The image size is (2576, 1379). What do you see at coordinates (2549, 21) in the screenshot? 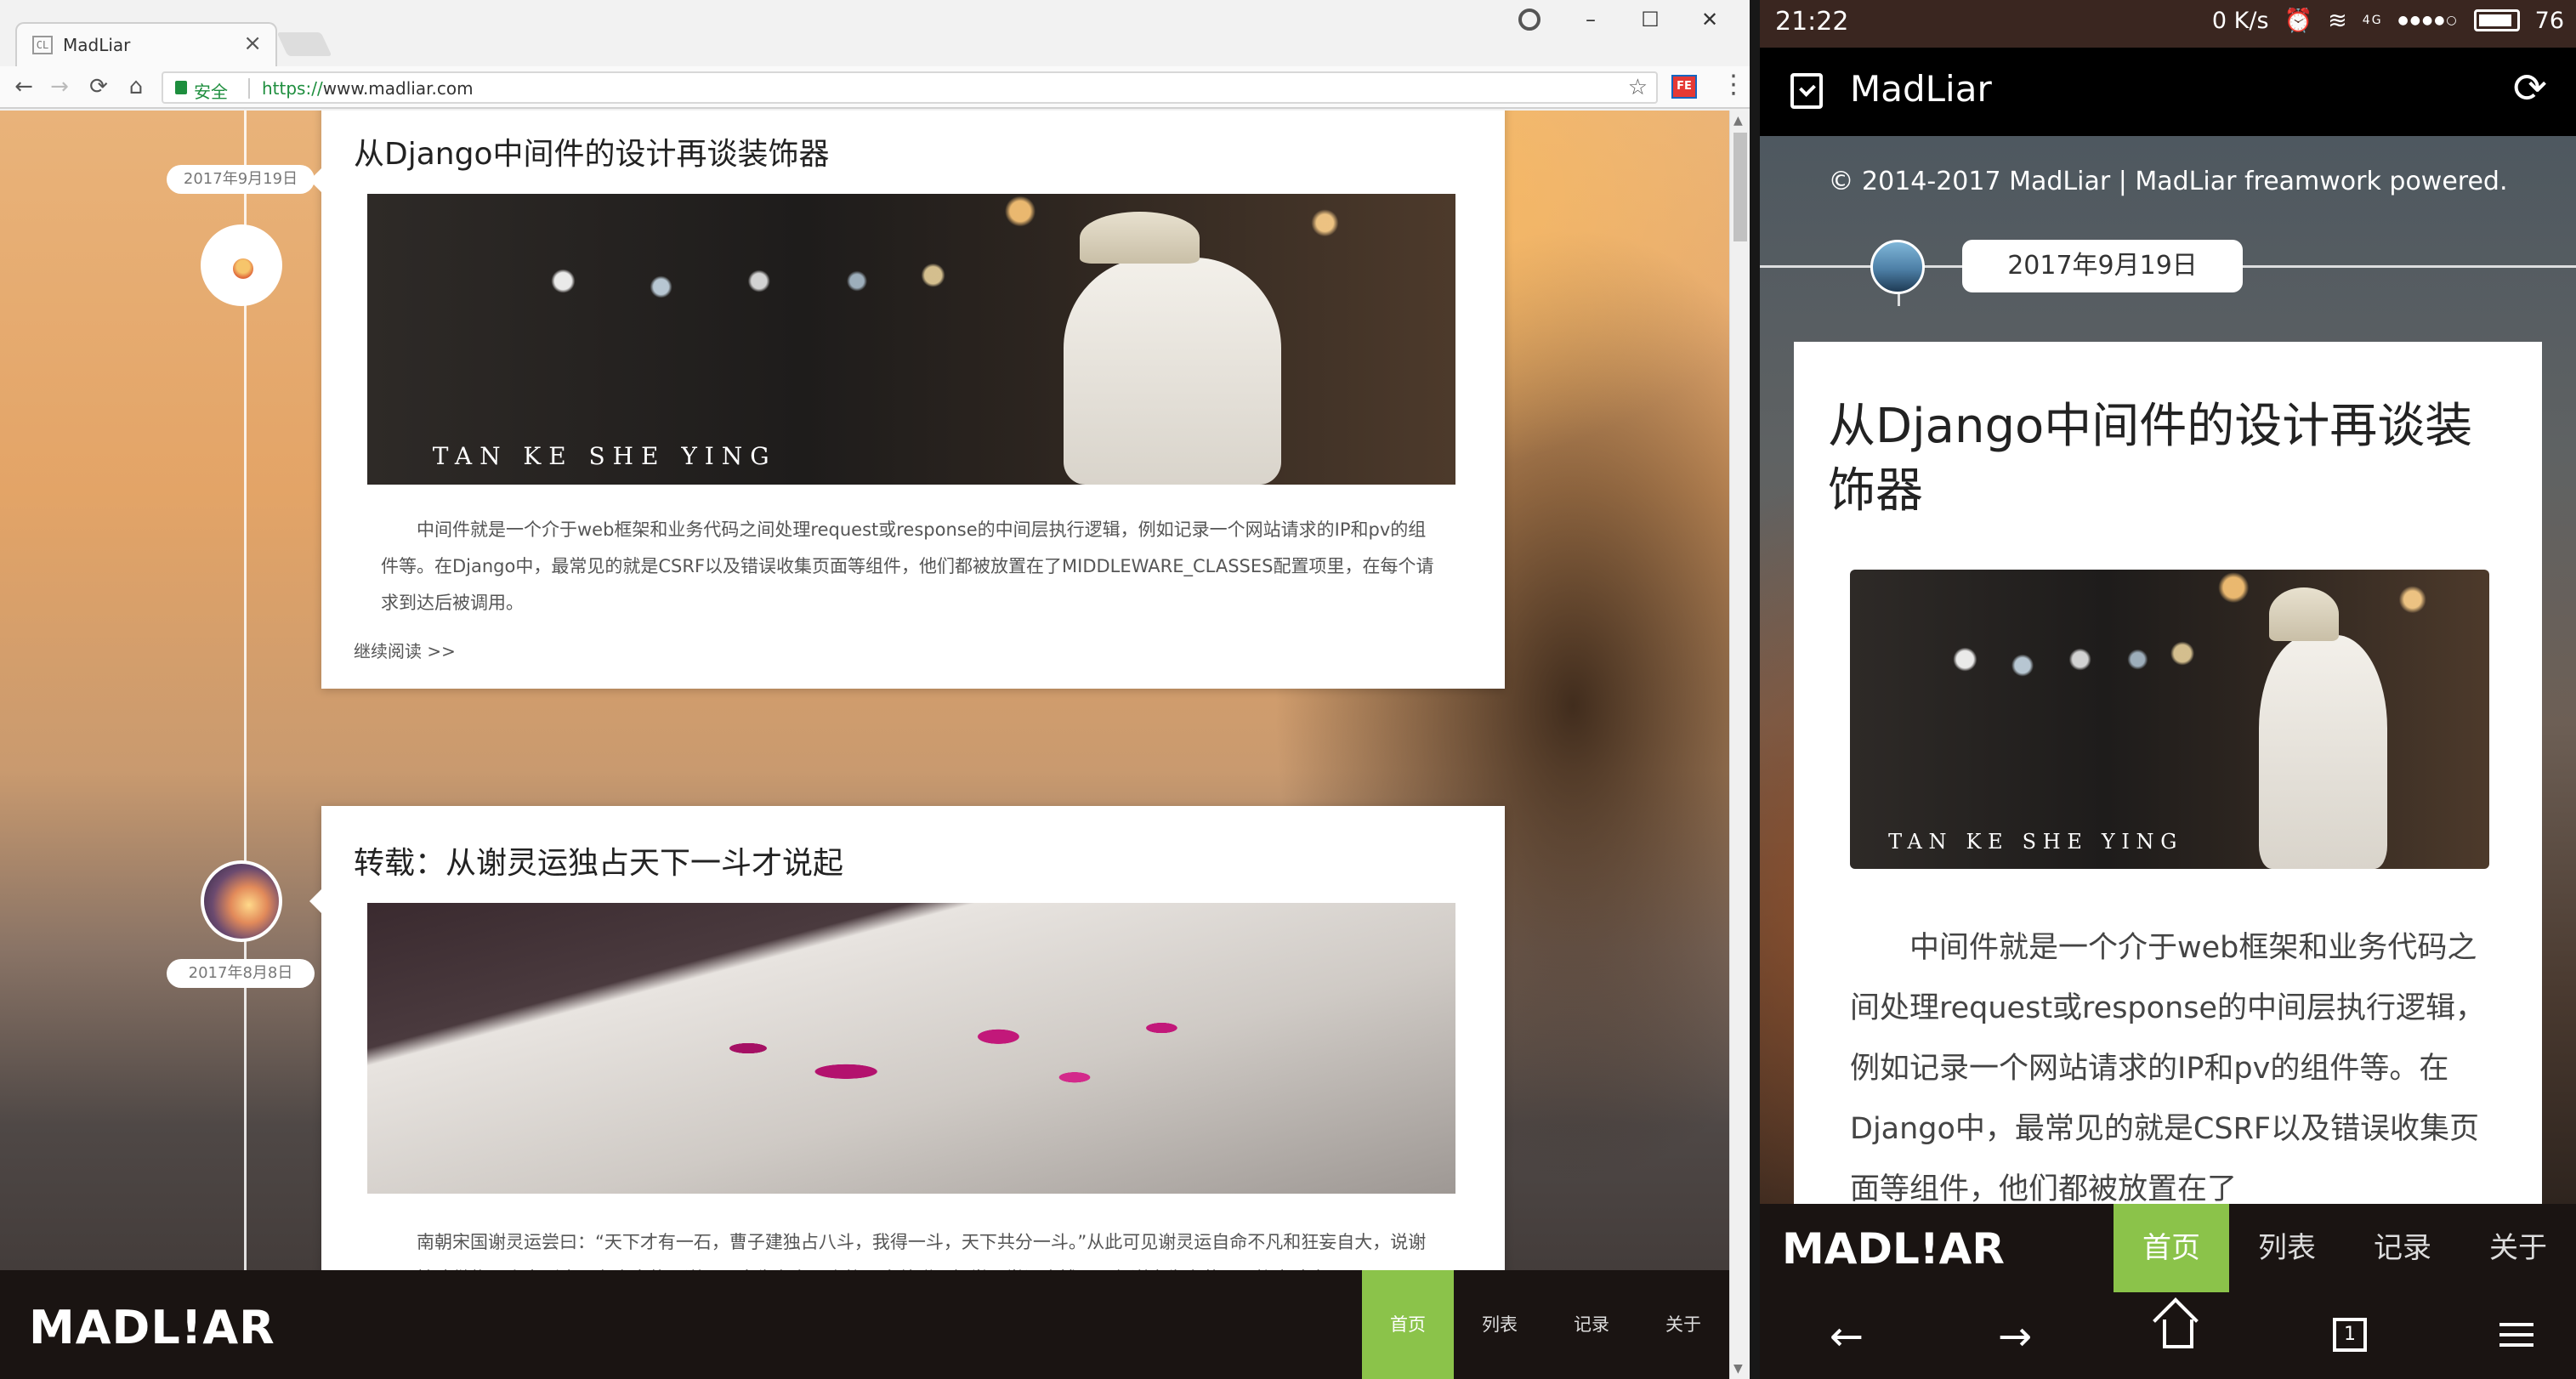
I see `battery-level: 76` at bounding box center [2549, 21].